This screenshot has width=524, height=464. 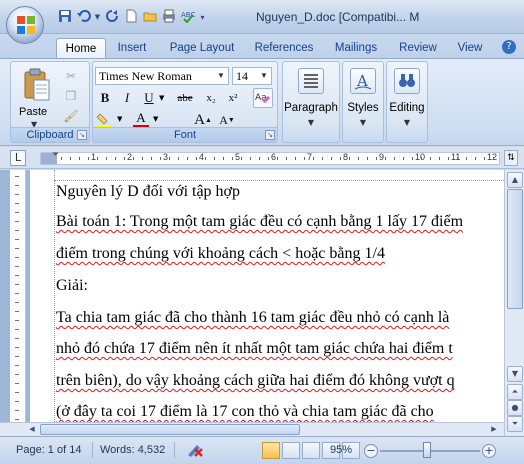 I want to click on proofing-status-icon, so click(x=195, y=450).